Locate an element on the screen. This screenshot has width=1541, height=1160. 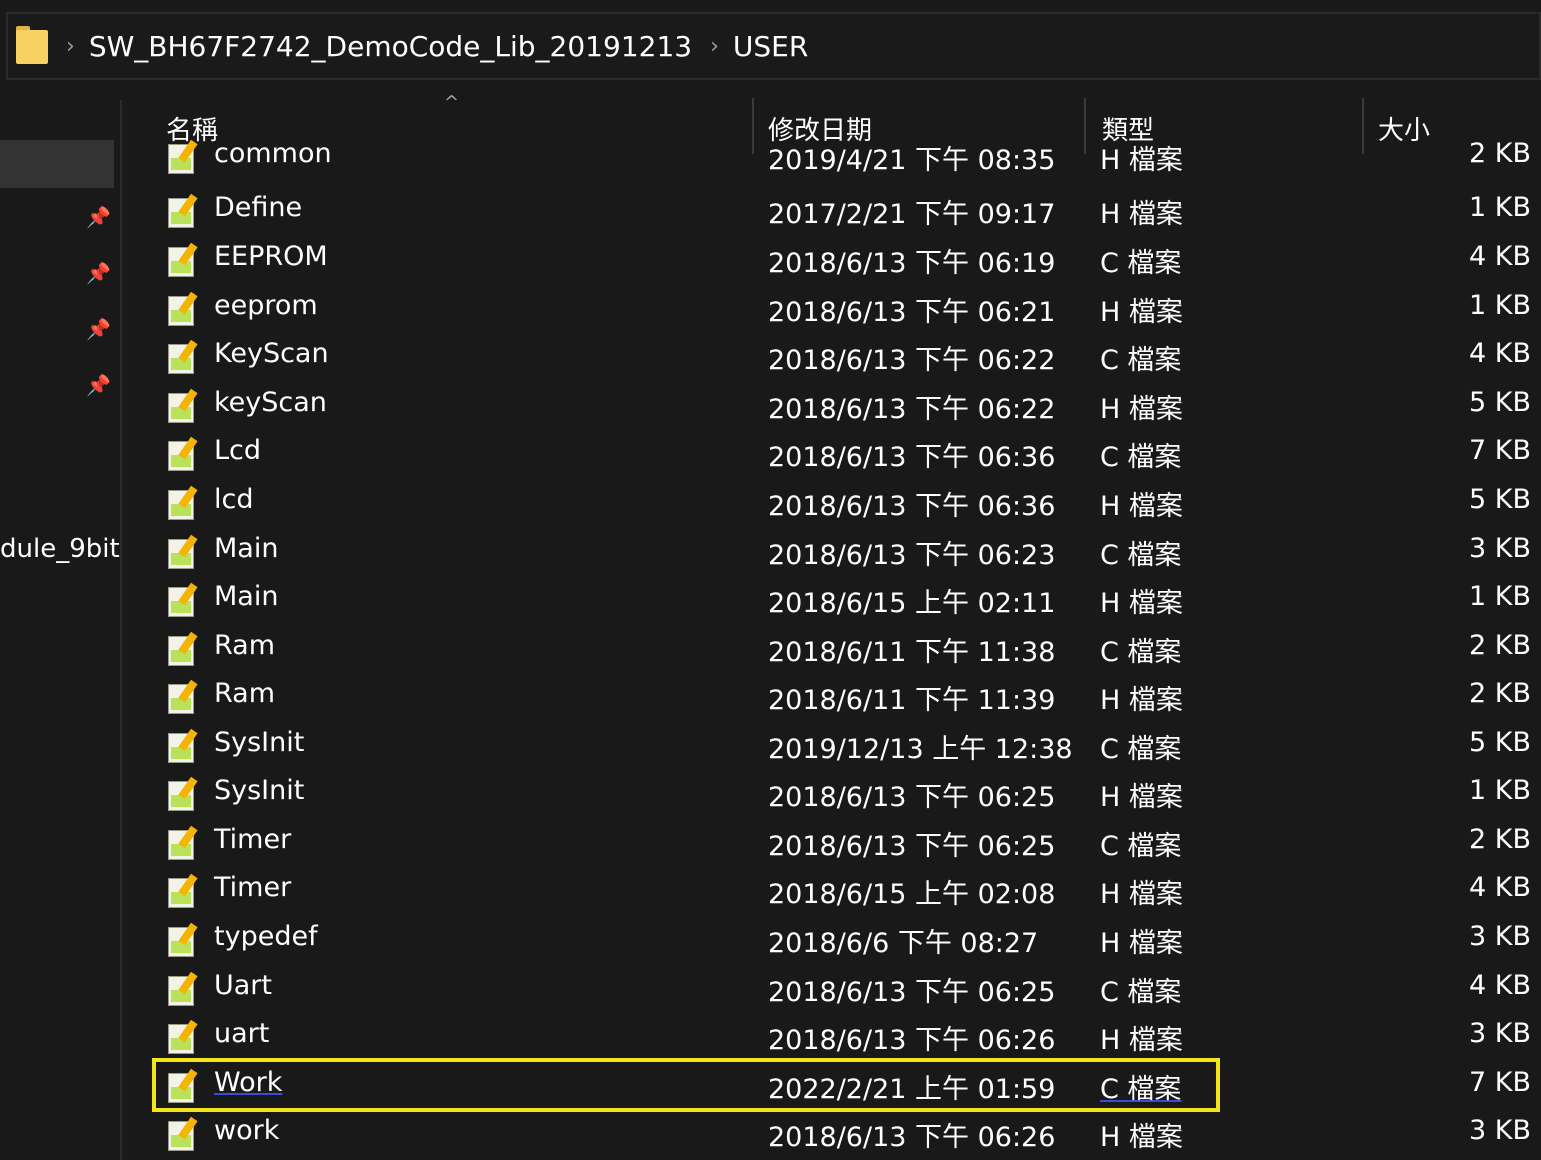
file-row: KeyScan 2018/6/13 下午 06:22 C 檔案 4 KB is located at coordinates (831, 356).